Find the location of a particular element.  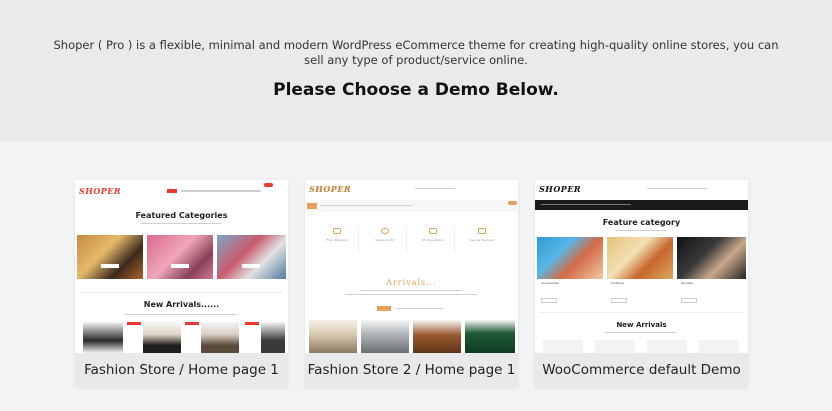

preview-feature-label: Secure Payment is located at coordinates (482, 240).